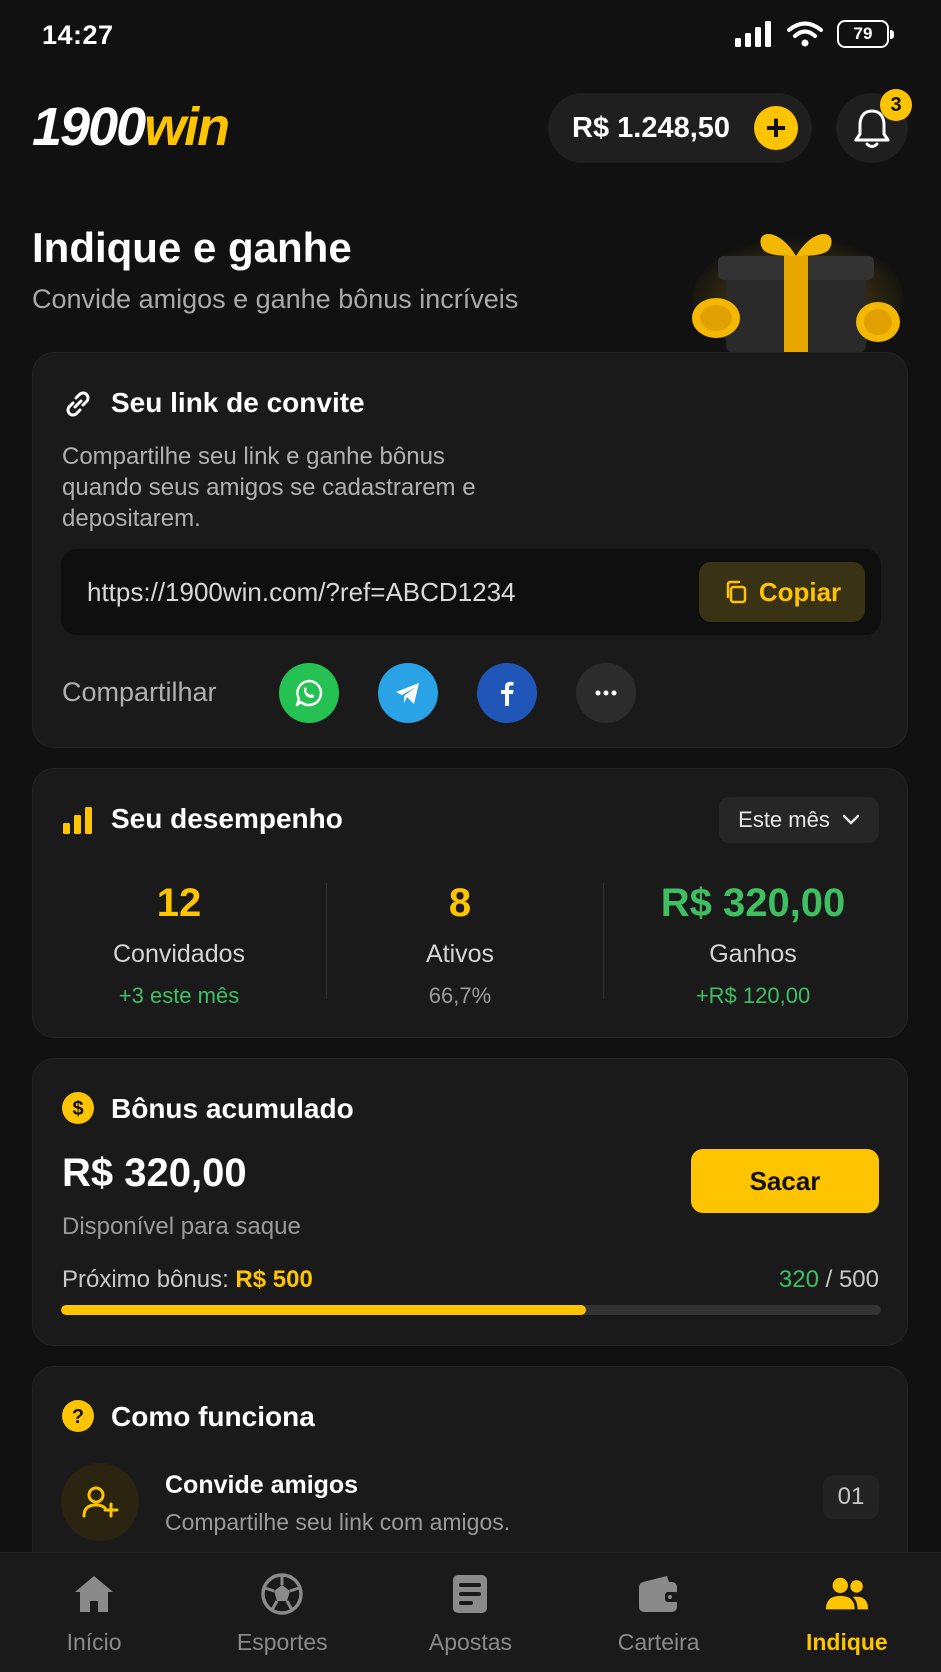 This screenshot has width=941, height=1672. Describe the element at coordinates (232, 1108) in the screenshot. I see `bonus-title: Bônus acumulado` at that location.